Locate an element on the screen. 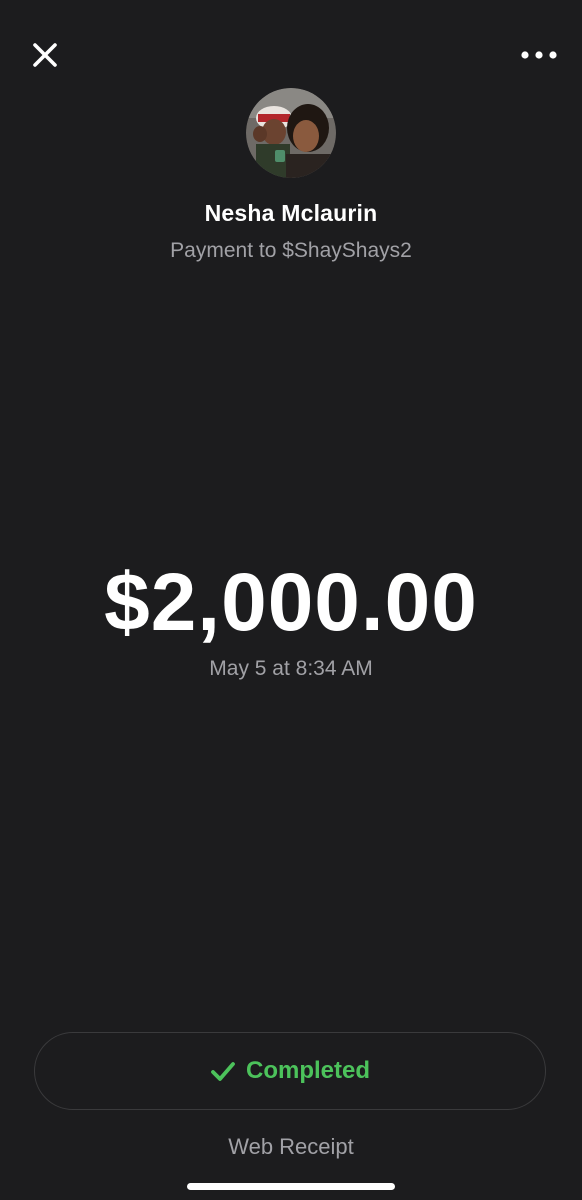  home-indicator is located at coordinates (291, 1186).